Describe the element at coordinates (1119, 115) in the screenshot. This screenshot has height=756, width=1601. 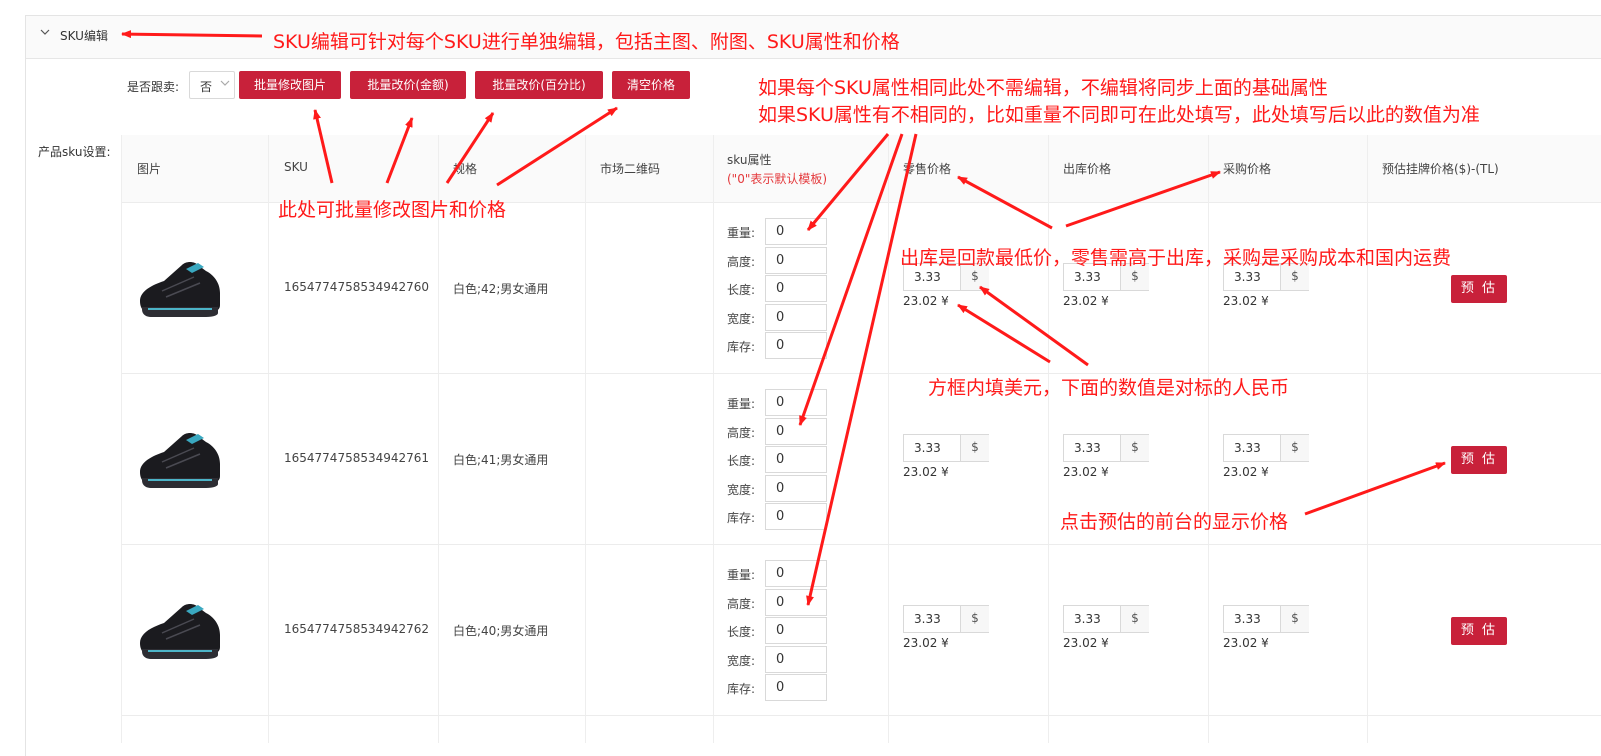
I see `annotation-diff-attrs: 如果SKU属性有不相同的，比如重量不同即可在此处填写，此处填写后以此的数值为准` at that location.